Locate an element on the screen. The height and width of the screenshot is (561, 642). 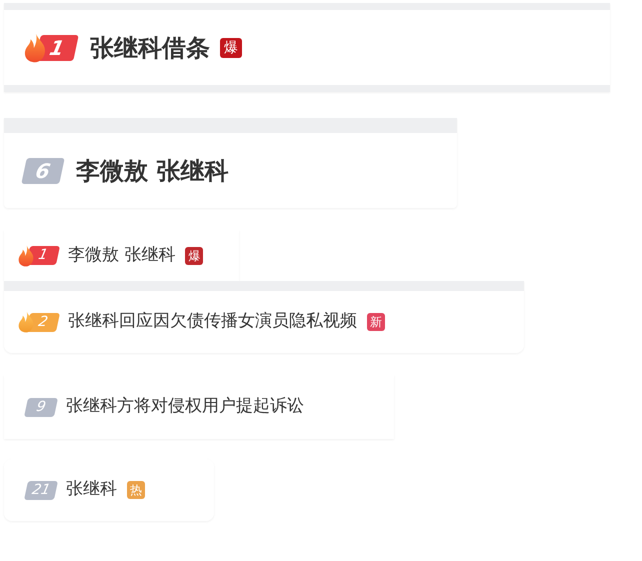
search-item-card: 9 张继科方将对侵权用户提起诉讼 is located at coordinates (199, 407).